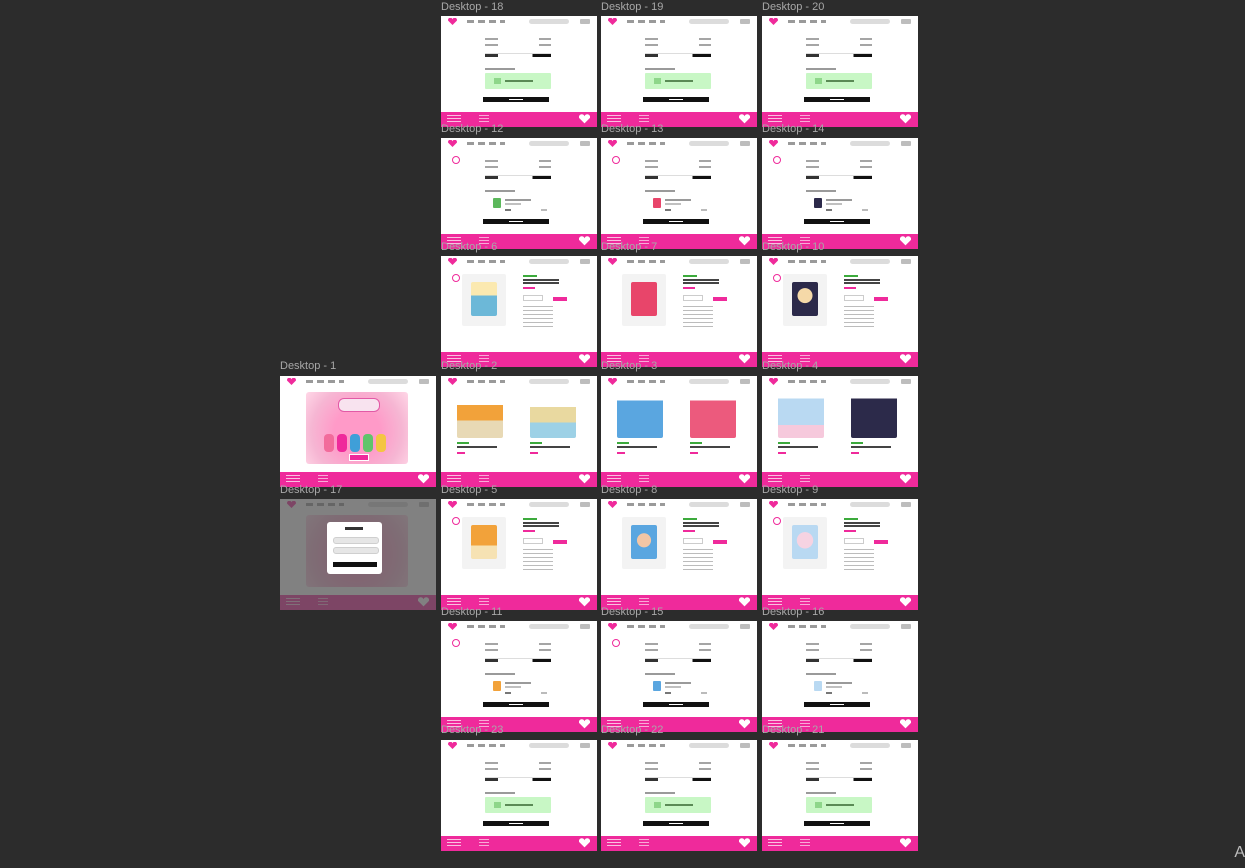 The width and height of the screenshot is (1245, 868). Describe the element at coordinates (790, 366) in the screenshot. I see `frame-label-desktop-4: Desktop - 4` at that location.